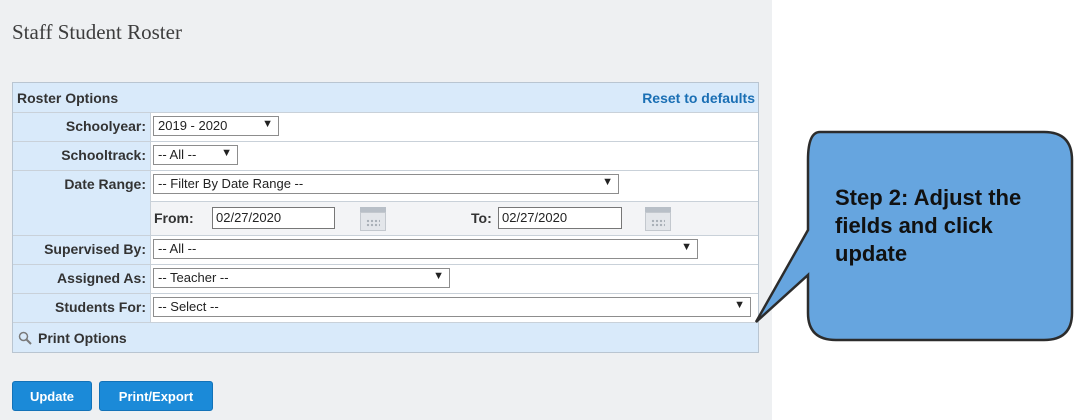  I want to click on students-for-select: -- Select -- ▼, so click(452, 307).